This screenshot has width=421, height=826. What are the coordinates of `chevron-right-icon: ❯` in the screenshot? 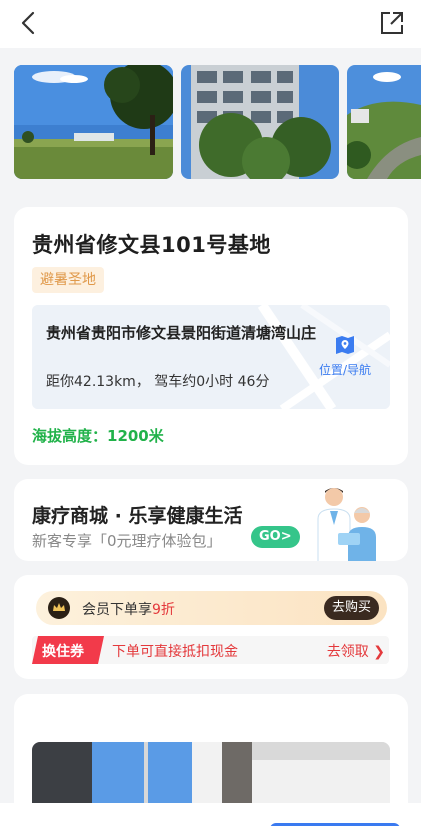 It's located at (379, 652).